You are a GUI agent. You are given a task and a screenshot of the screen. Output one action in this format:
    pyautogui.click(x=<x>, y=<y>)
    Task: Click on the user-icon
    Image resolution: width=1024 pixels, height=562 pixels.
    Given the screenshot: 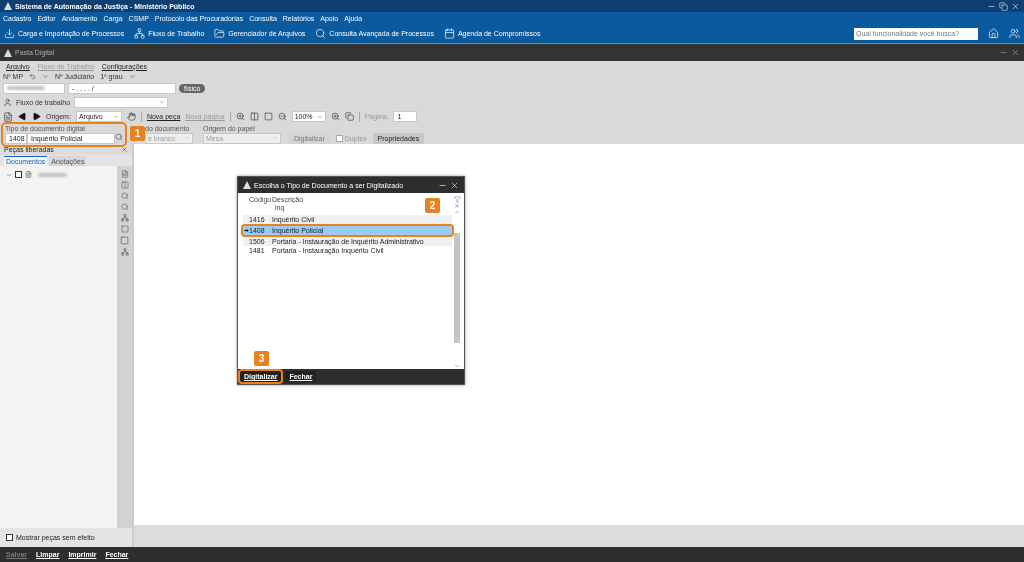 What is the action you would take?
    pyautogui.click(x=7, y=102)
    